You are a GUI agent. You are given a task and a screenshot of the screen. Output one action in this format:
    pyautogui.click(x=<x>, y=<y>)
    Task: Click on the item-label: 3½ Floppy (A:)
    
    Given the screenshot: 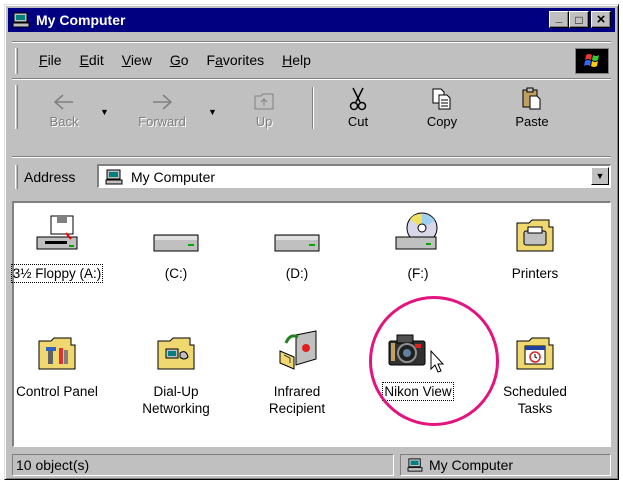 What is the action you would take?
    pyautogui.click(x=57, y=273)
    